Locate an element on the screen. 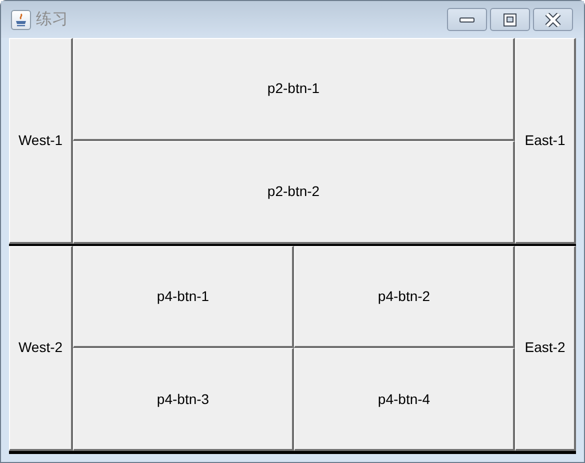  panel-button: p4-btn-1 is located at coordinates (183, 297).